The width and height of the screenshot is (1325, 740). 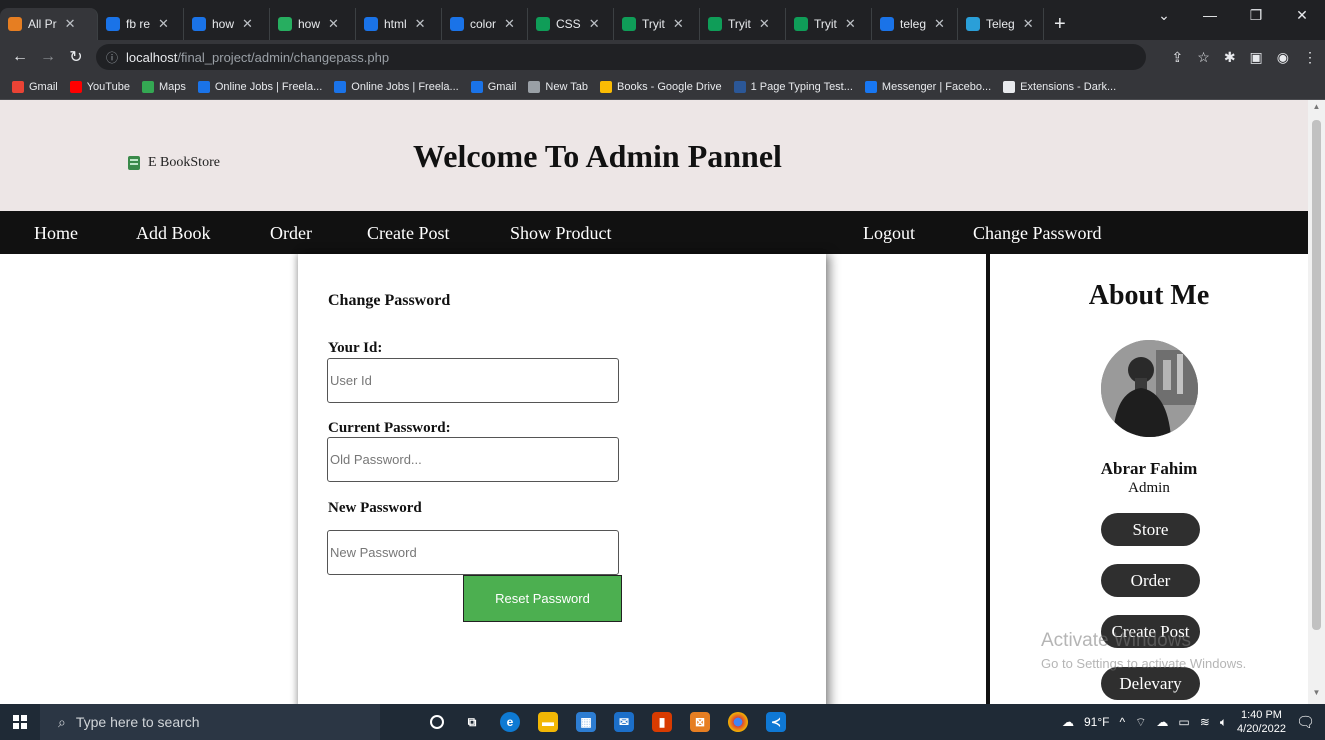 I want to click on sidebar-store-button: Store, so click(x=1150, y=529).